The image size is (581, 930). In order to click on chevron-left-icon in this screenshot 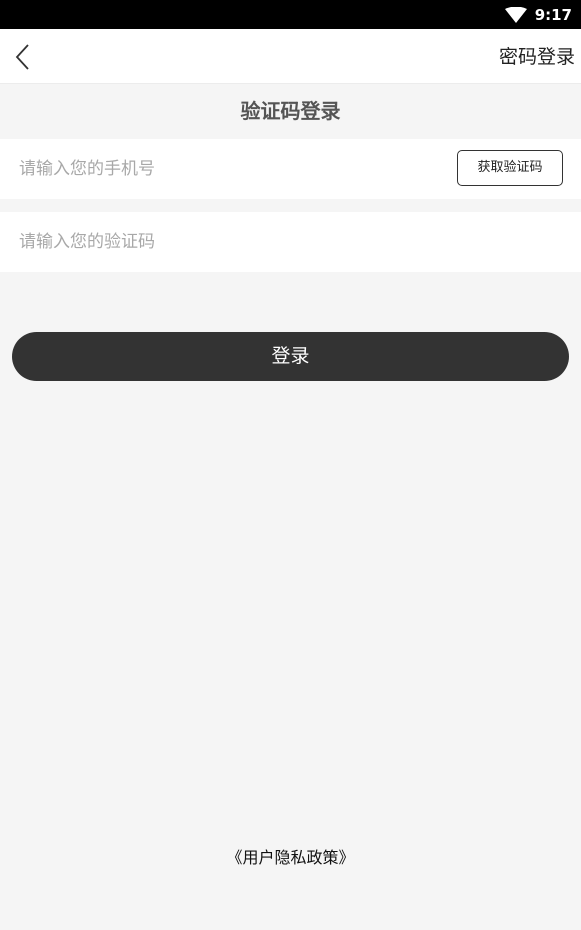, I will do `click(24, 57)`.